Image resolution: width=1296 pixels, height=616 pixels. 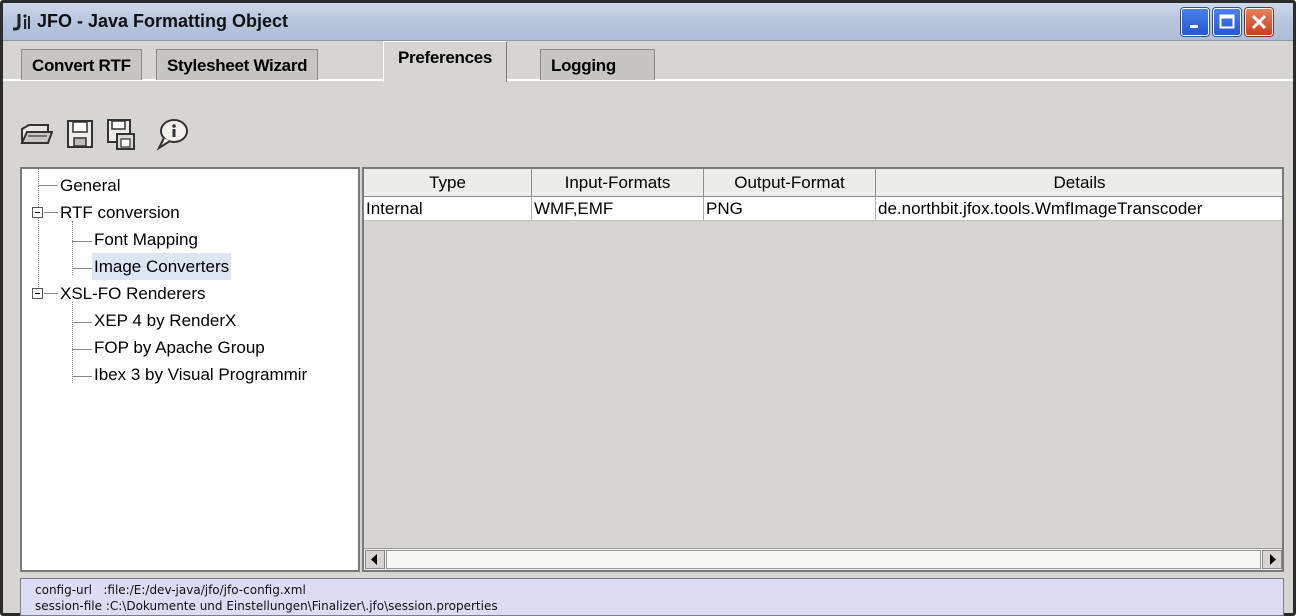 What do you see at coordinates (790, 183) in the screenshot?
I see `column-header-output-format: Output-Format` at bounding box center [790, 183].